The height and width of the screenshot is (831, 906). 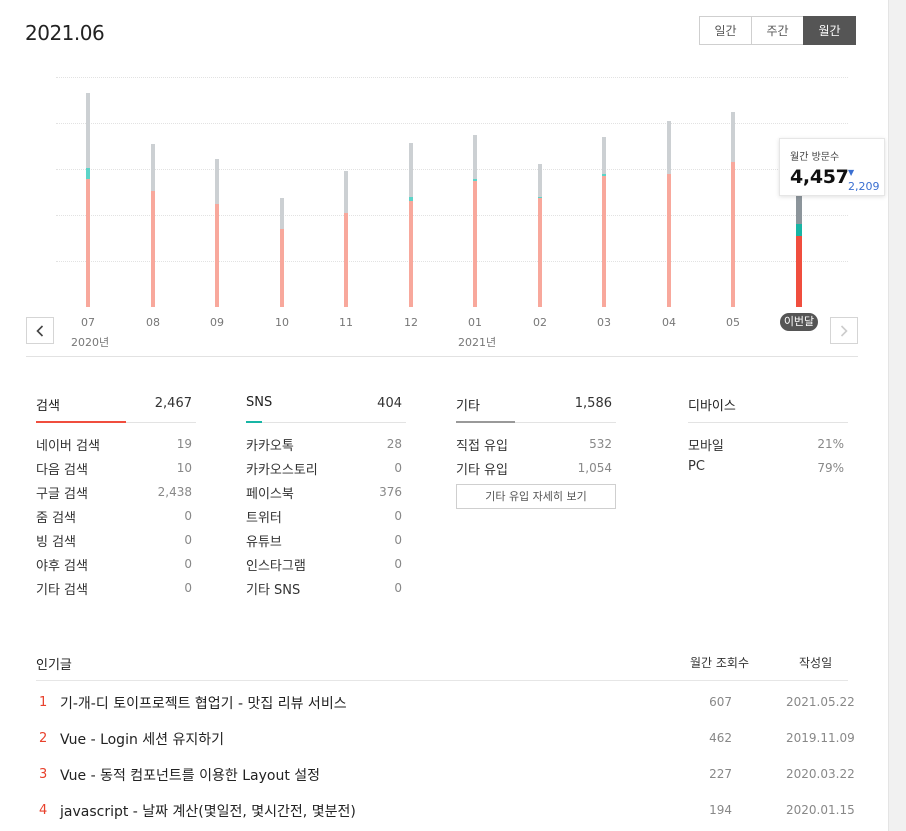 I want to click on post-title: Vue - Login 세션 유지하기, so click(x=142, y=739).